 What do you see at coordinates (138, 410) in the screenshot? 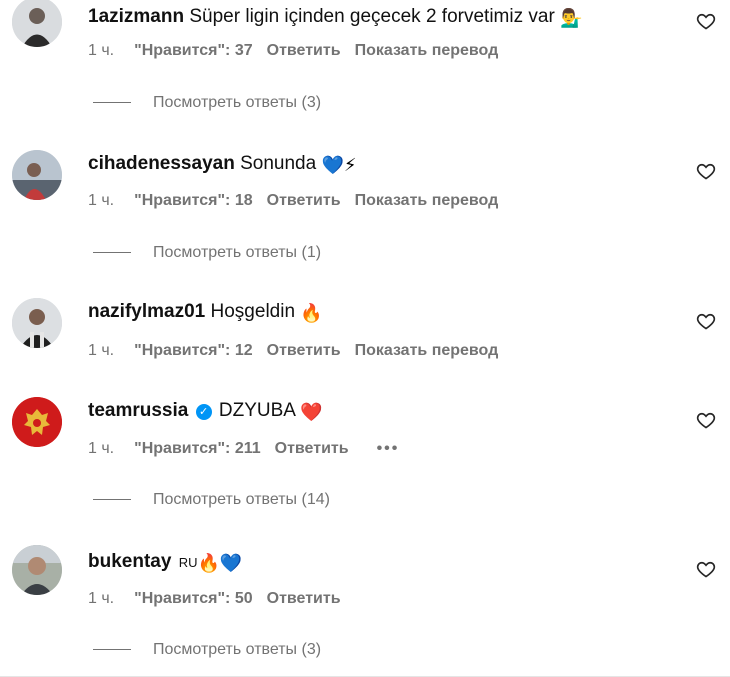
I see `comment-username: teamrussia` at bounding box center [138, 410].